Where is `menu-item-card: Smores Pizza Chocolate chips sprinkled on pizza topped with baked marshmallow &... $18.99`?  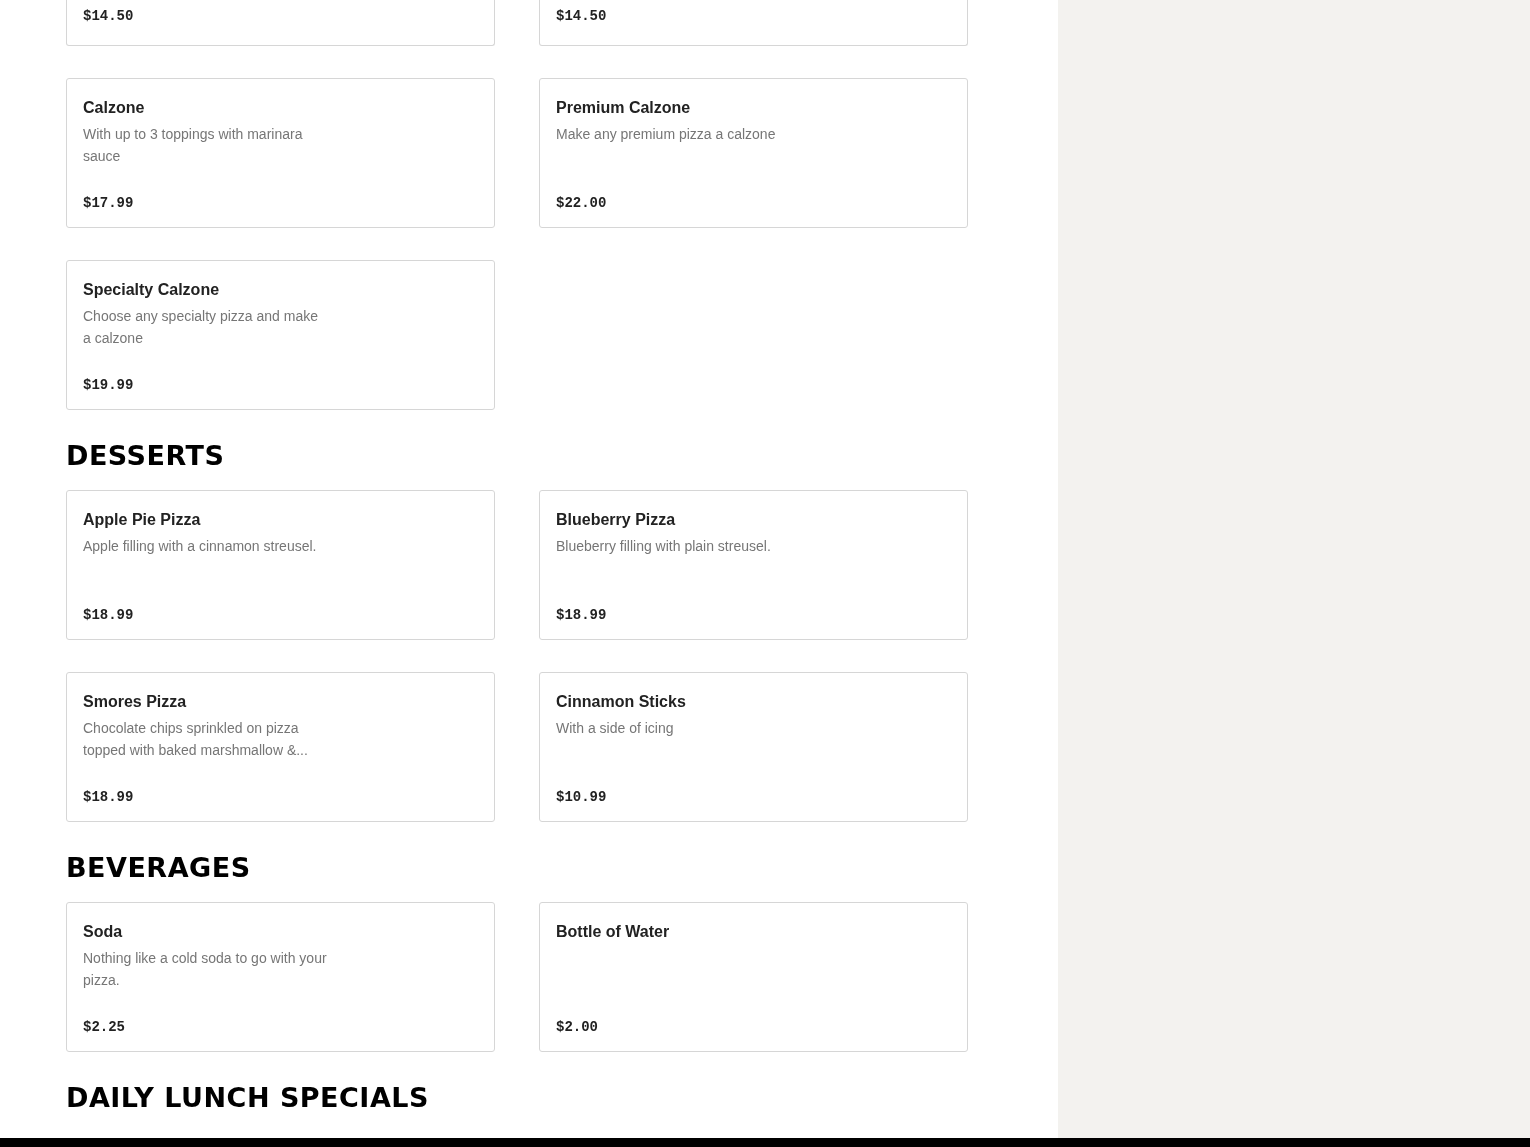 menu-item-card: Smores Pizza Chocolate chips sprinkled on pizza topped with baked marshmallow &... $18.99 is located at coordinates (280, 747).